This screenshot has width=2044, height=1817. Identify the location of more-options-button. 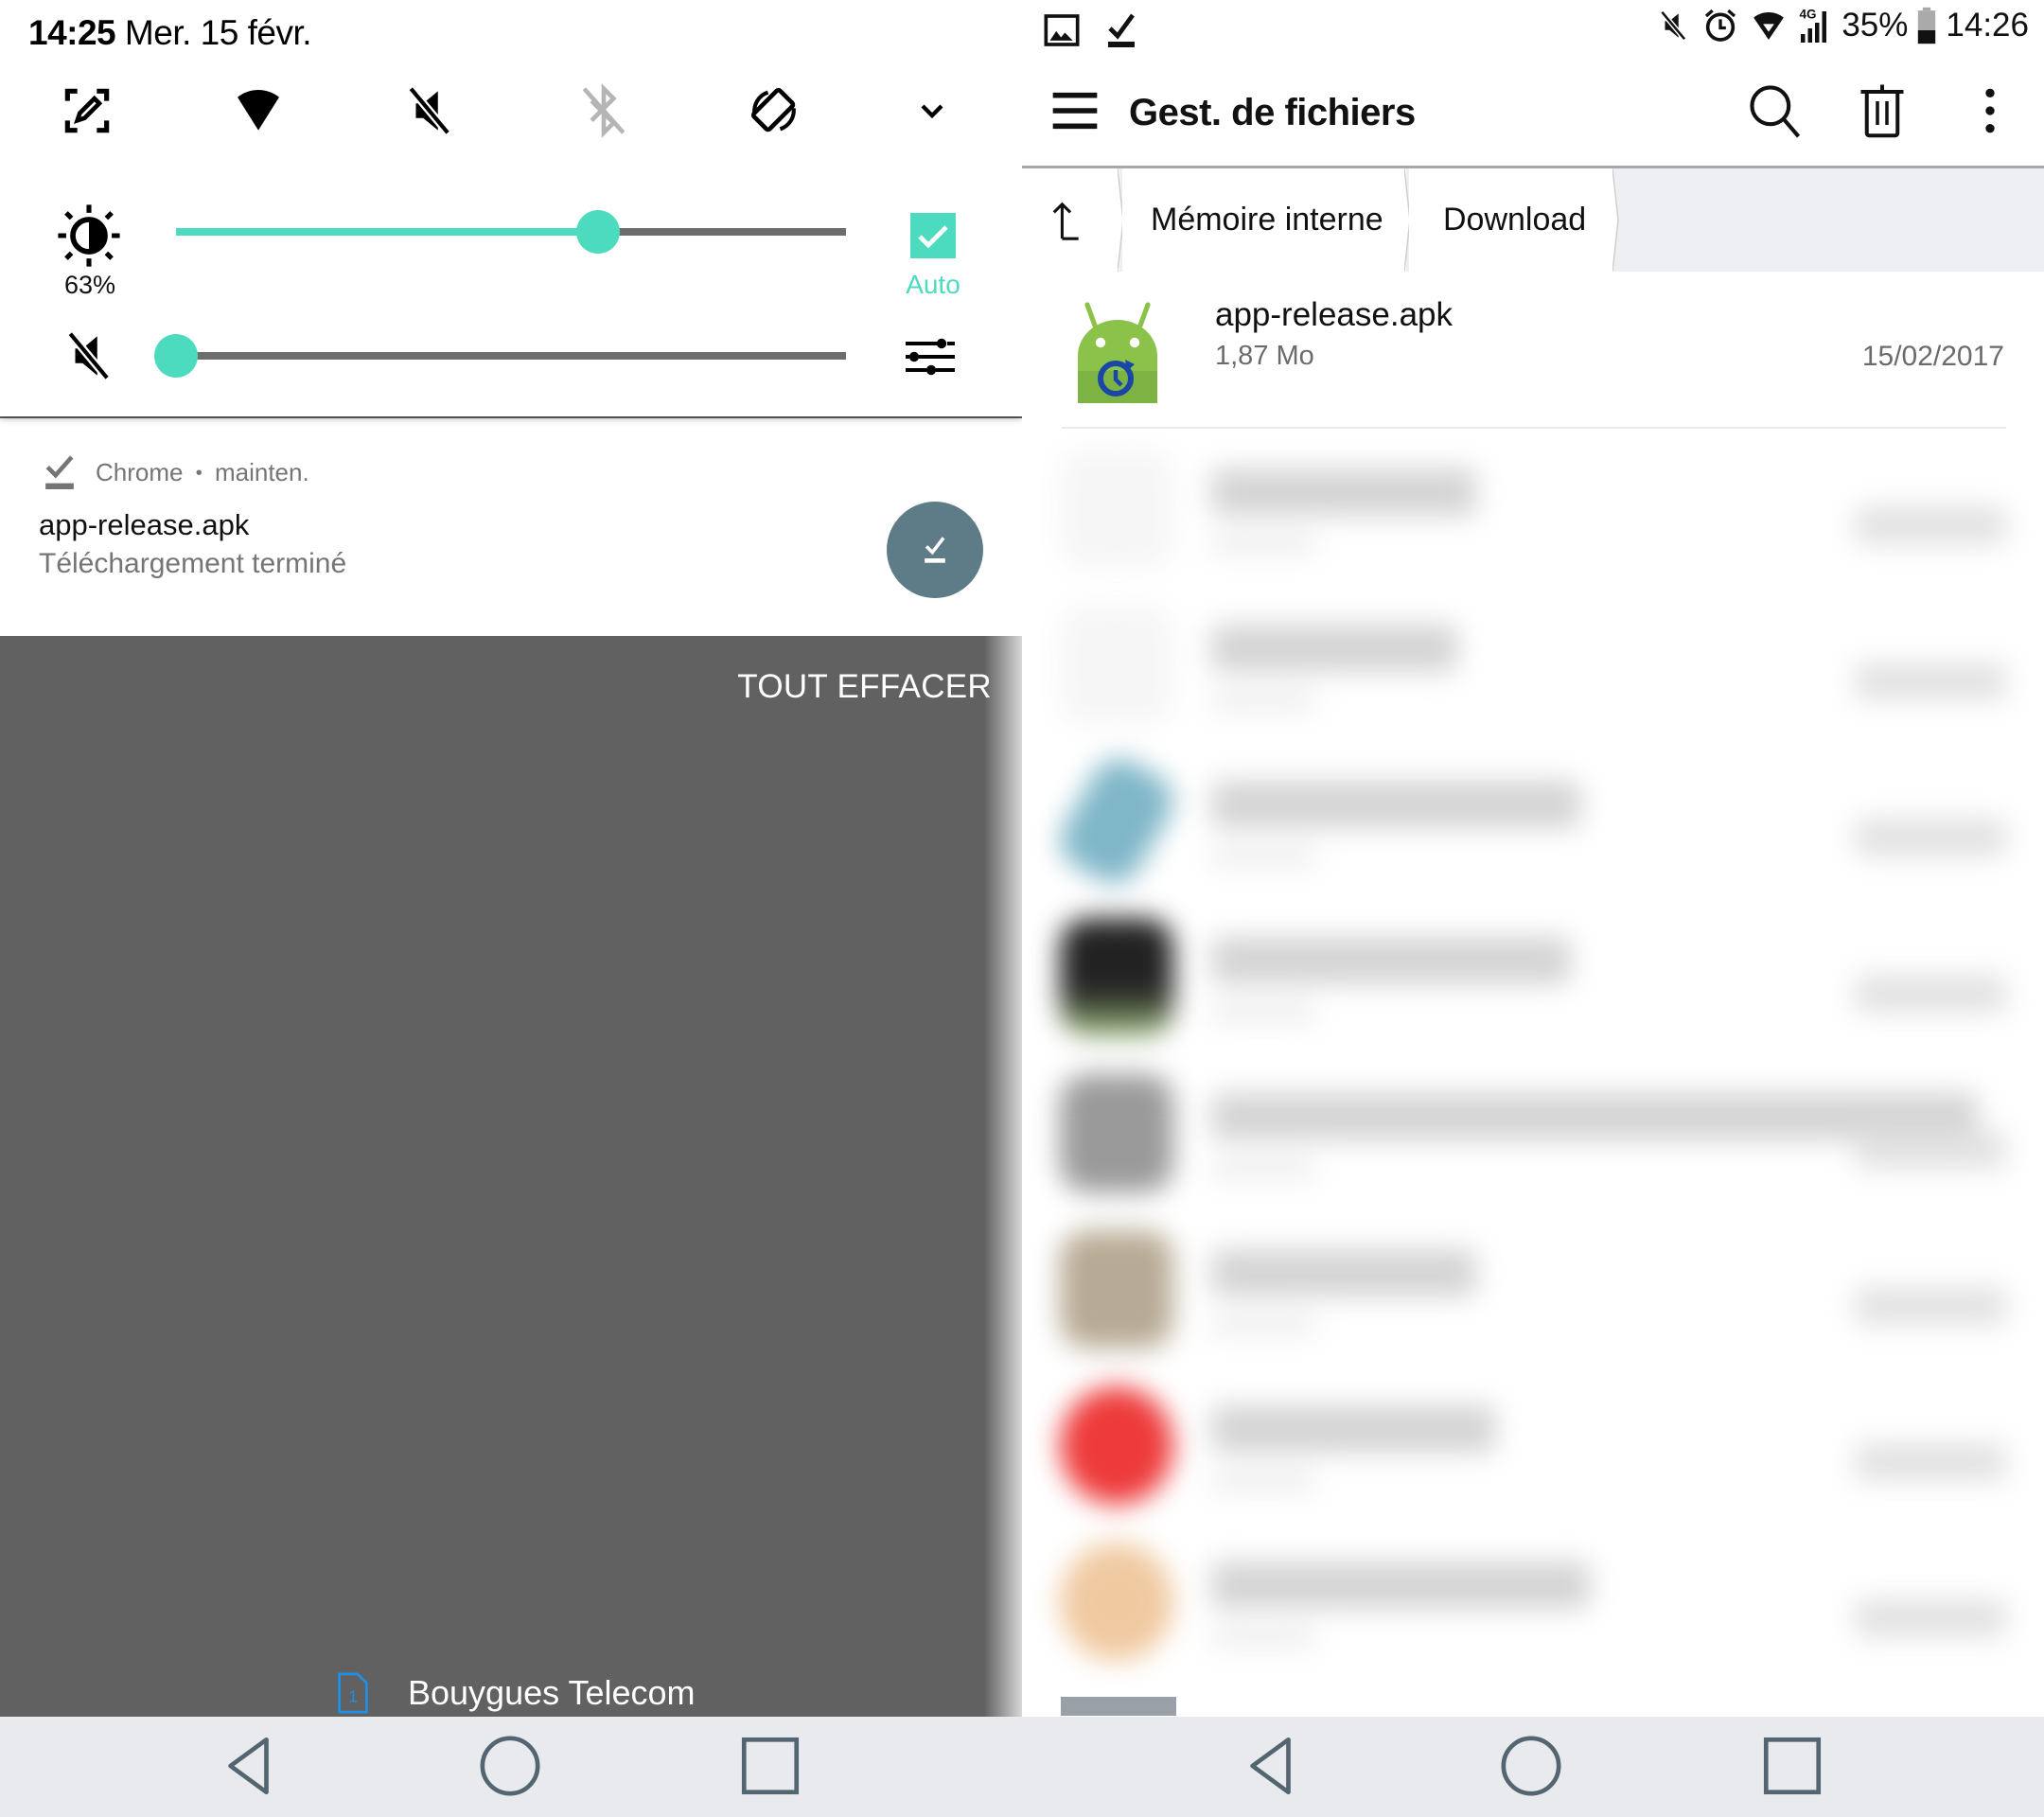
(1990, 111).